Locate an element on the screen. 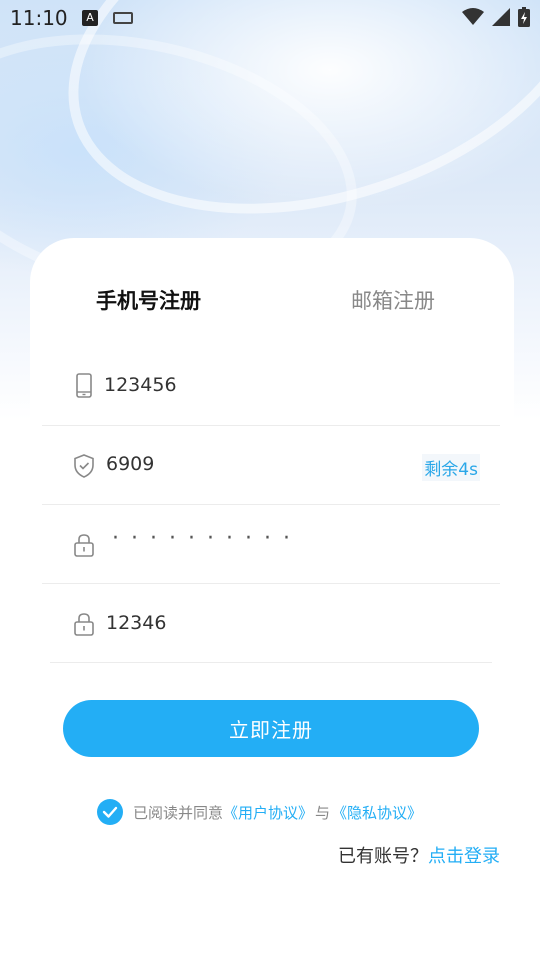 This screenshot has width=540, height=960. privacy-agreement-link: 《隐私协议》 is located at coordinates (377, 812).